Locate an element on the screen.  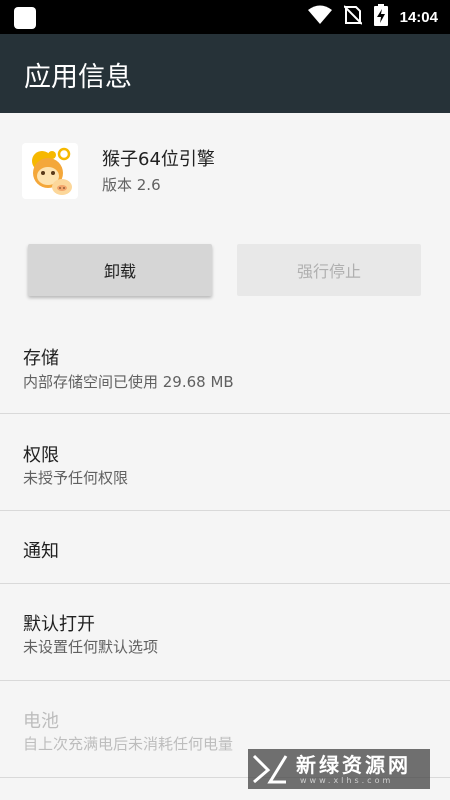
battery-charging-icon is located at coordinates (380, 17).